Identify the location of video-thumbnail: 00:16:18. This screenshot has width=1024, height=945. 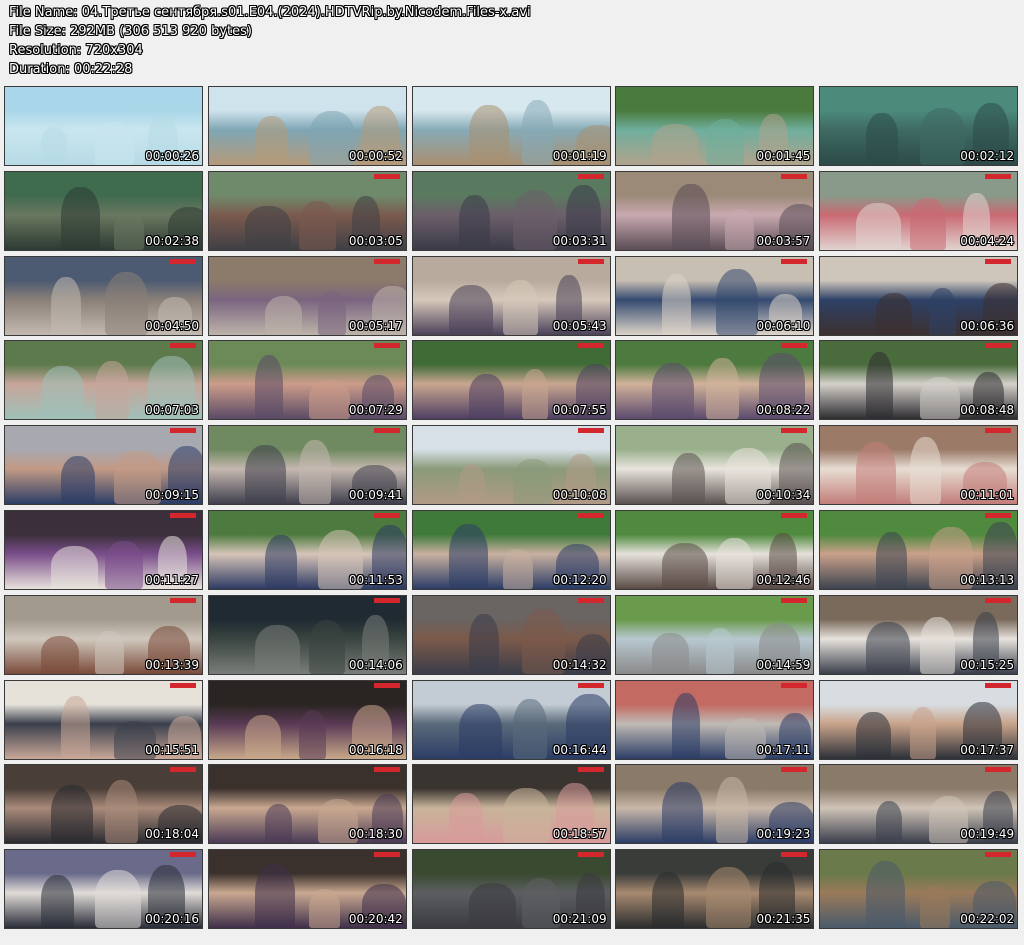
(307, 719).